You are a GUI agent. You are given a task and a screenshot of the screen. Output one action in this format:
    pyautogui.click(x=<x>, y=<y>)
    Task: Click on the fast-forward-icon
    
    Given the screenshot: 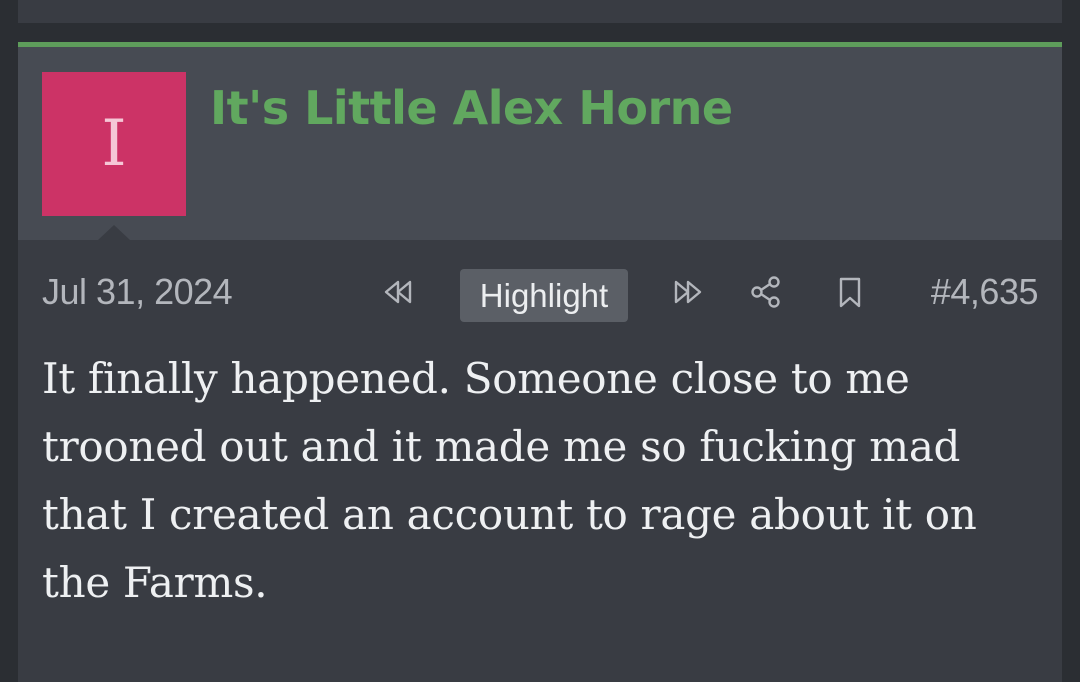 What is the action you would take?
    pyautogui.click(x=688, y=292)
    